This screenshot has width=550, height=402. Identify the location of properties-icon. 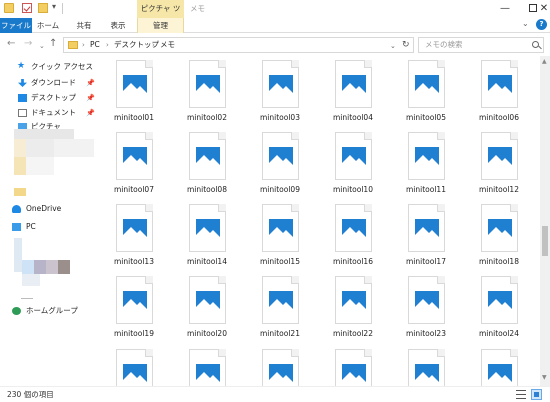
(27, 8).